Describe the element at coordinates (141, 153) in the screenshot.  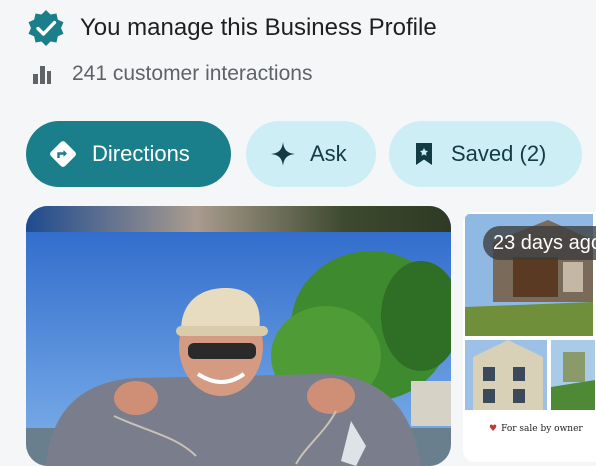
I see `directions-label: Directions` at that location.